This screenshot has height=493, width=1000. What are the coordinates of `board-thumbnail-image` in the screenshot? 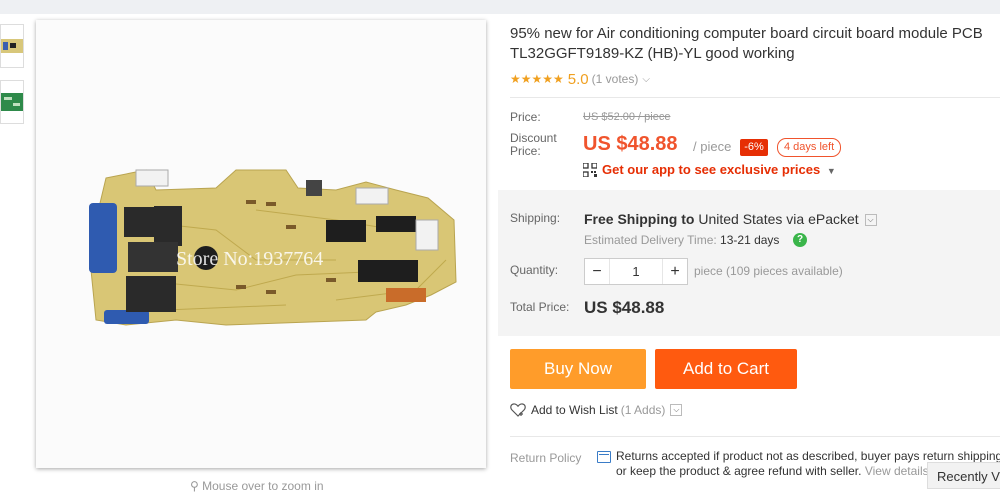 It's located at (12, 46).